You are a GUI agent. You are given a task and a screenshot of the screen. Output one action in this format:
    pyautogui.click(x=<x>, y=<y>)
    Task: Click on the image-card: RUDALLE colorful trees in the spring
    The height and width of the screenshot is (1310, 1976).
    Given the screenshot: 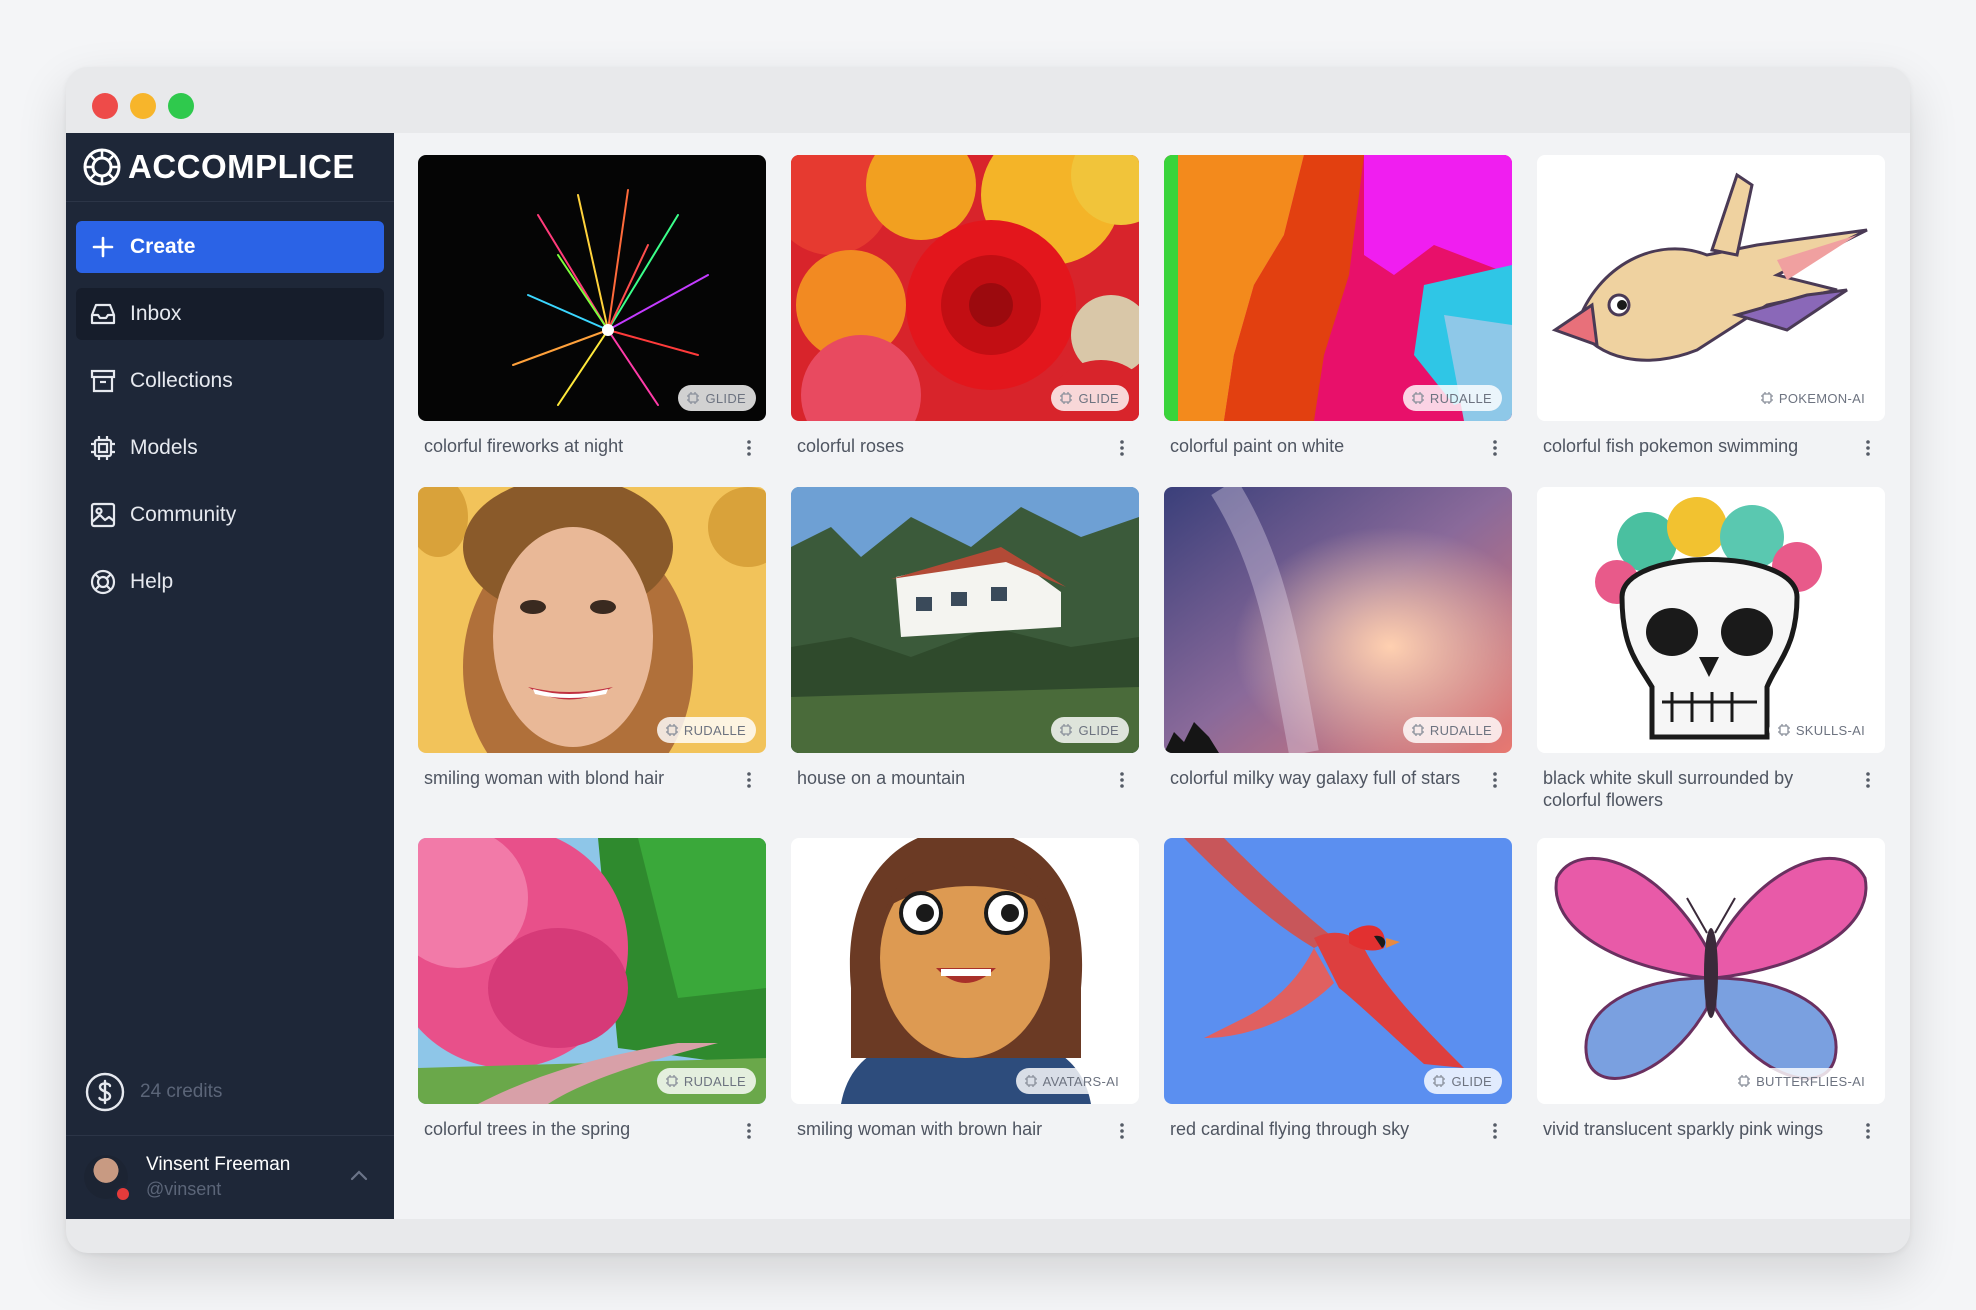 What is the action you would take?
    pyautogui.click(x=592, y=989)
    